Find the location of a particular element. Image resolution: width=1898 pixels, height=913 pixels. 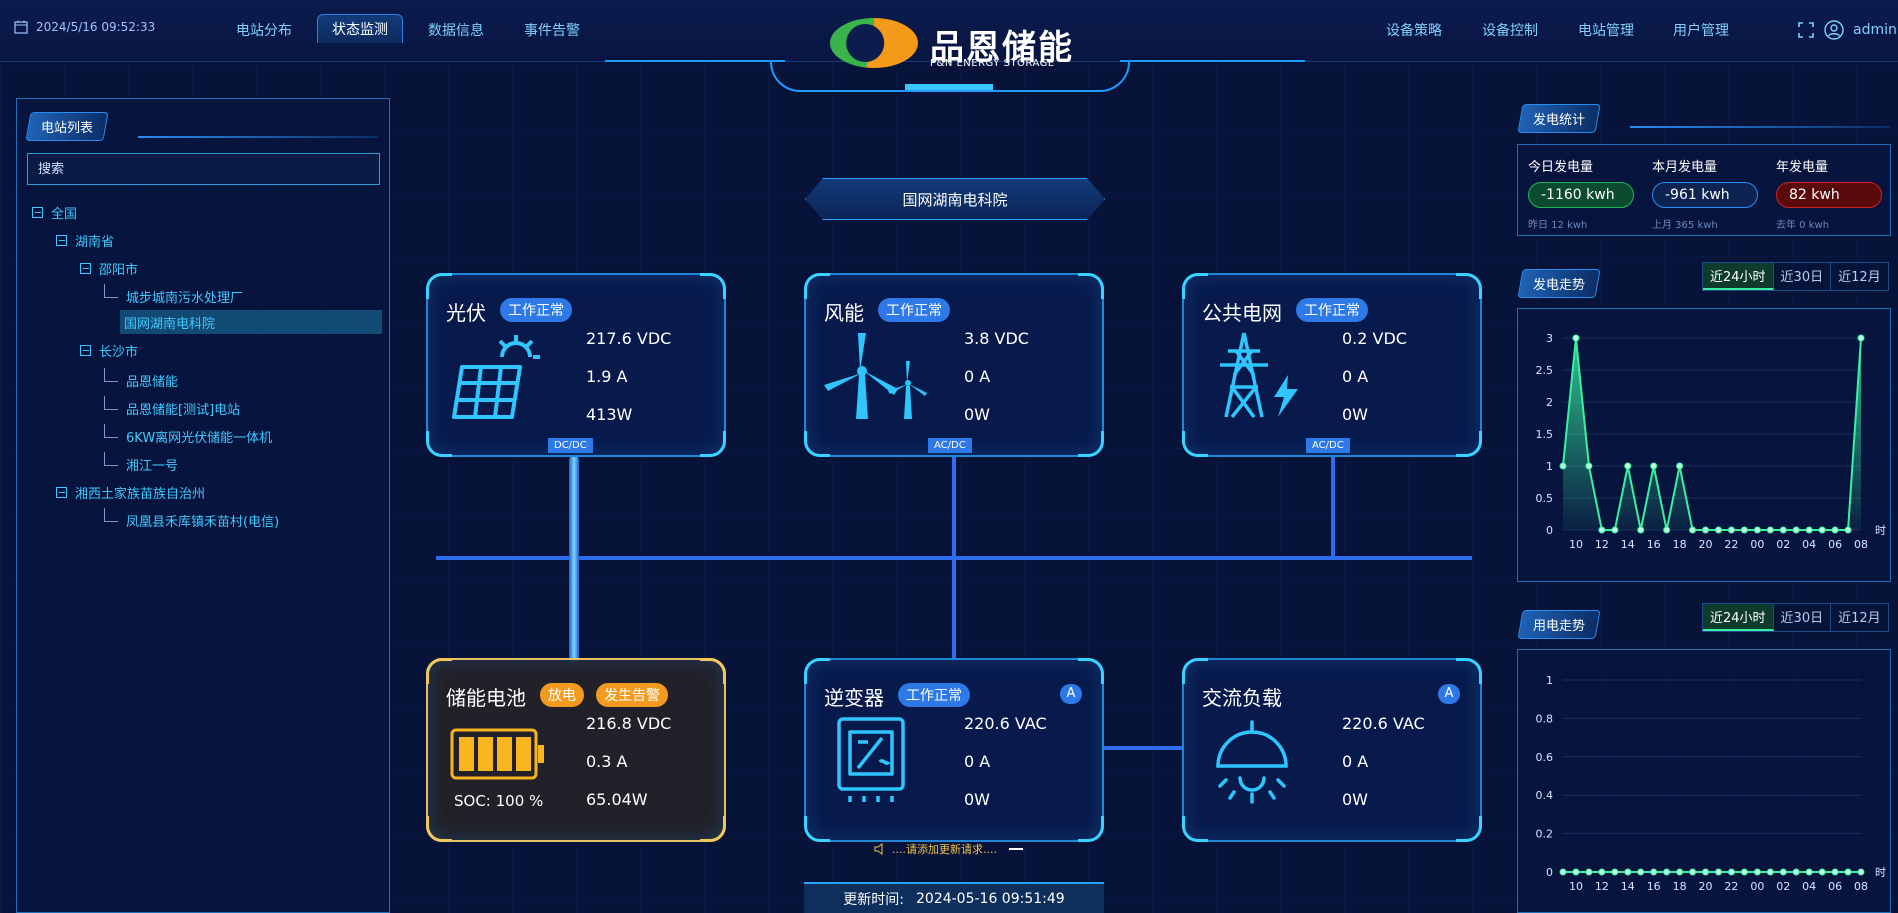

y-tick-label: 0.5 is located at coordinates (1545, 498).